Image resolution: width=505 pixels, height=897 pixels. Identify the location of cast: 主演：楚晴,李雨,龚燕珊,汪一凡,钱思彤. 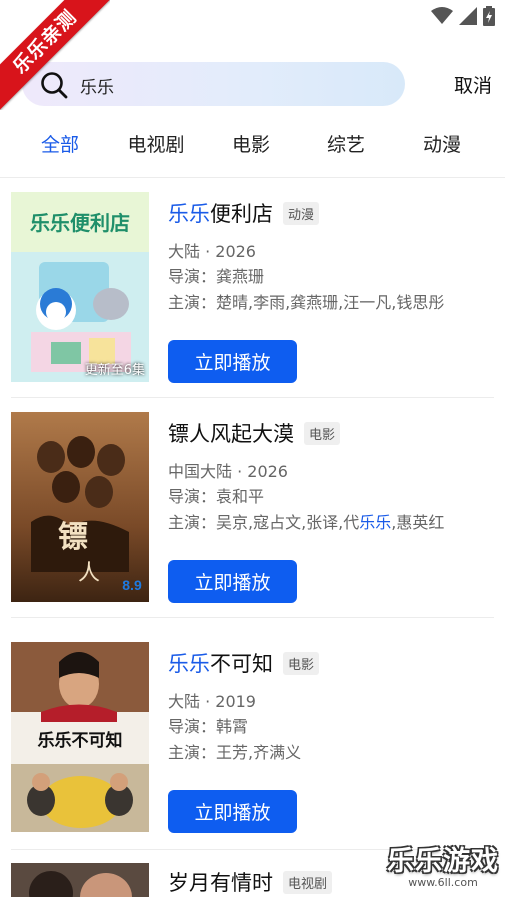
(306, 302).